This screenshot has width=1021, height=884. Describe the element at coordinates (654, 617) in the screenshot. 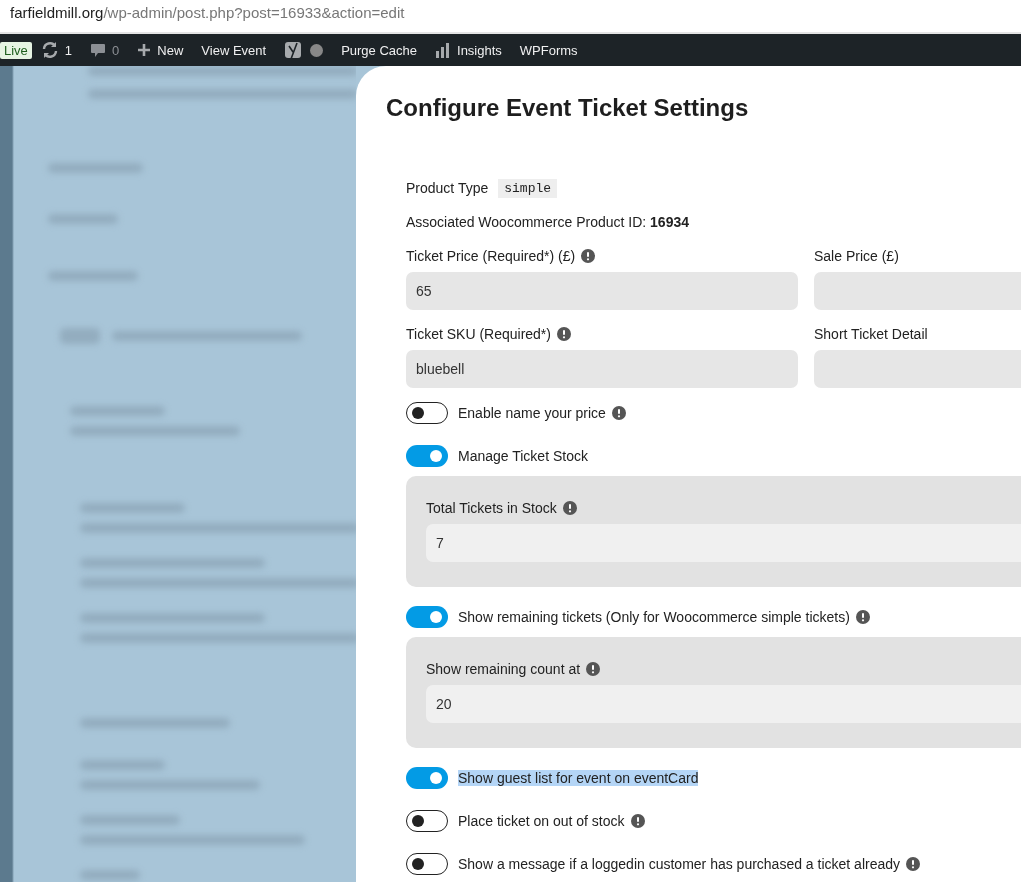

I see `toggle-label: Show remaining tickets (Only for Woocommerce simple tickets)` at that location.